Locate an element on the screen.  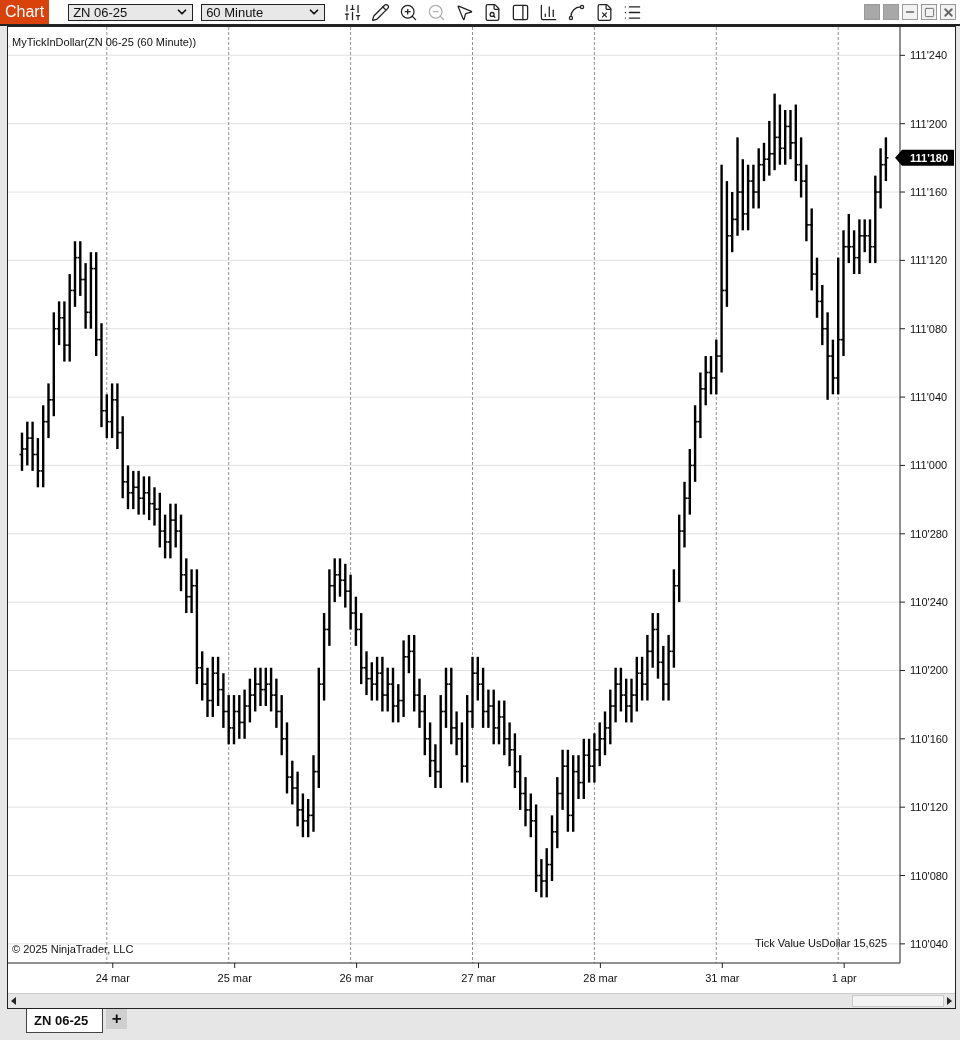
pencil-icon is located at coordinates (381, 12).